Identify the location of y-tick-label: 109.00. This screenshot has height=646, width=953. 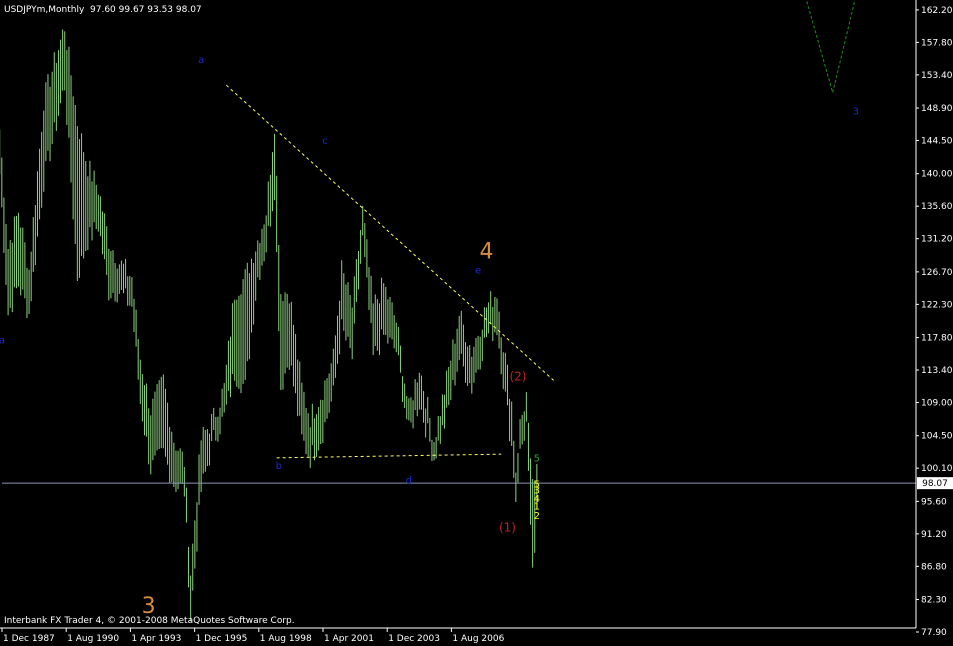
(937, 403).